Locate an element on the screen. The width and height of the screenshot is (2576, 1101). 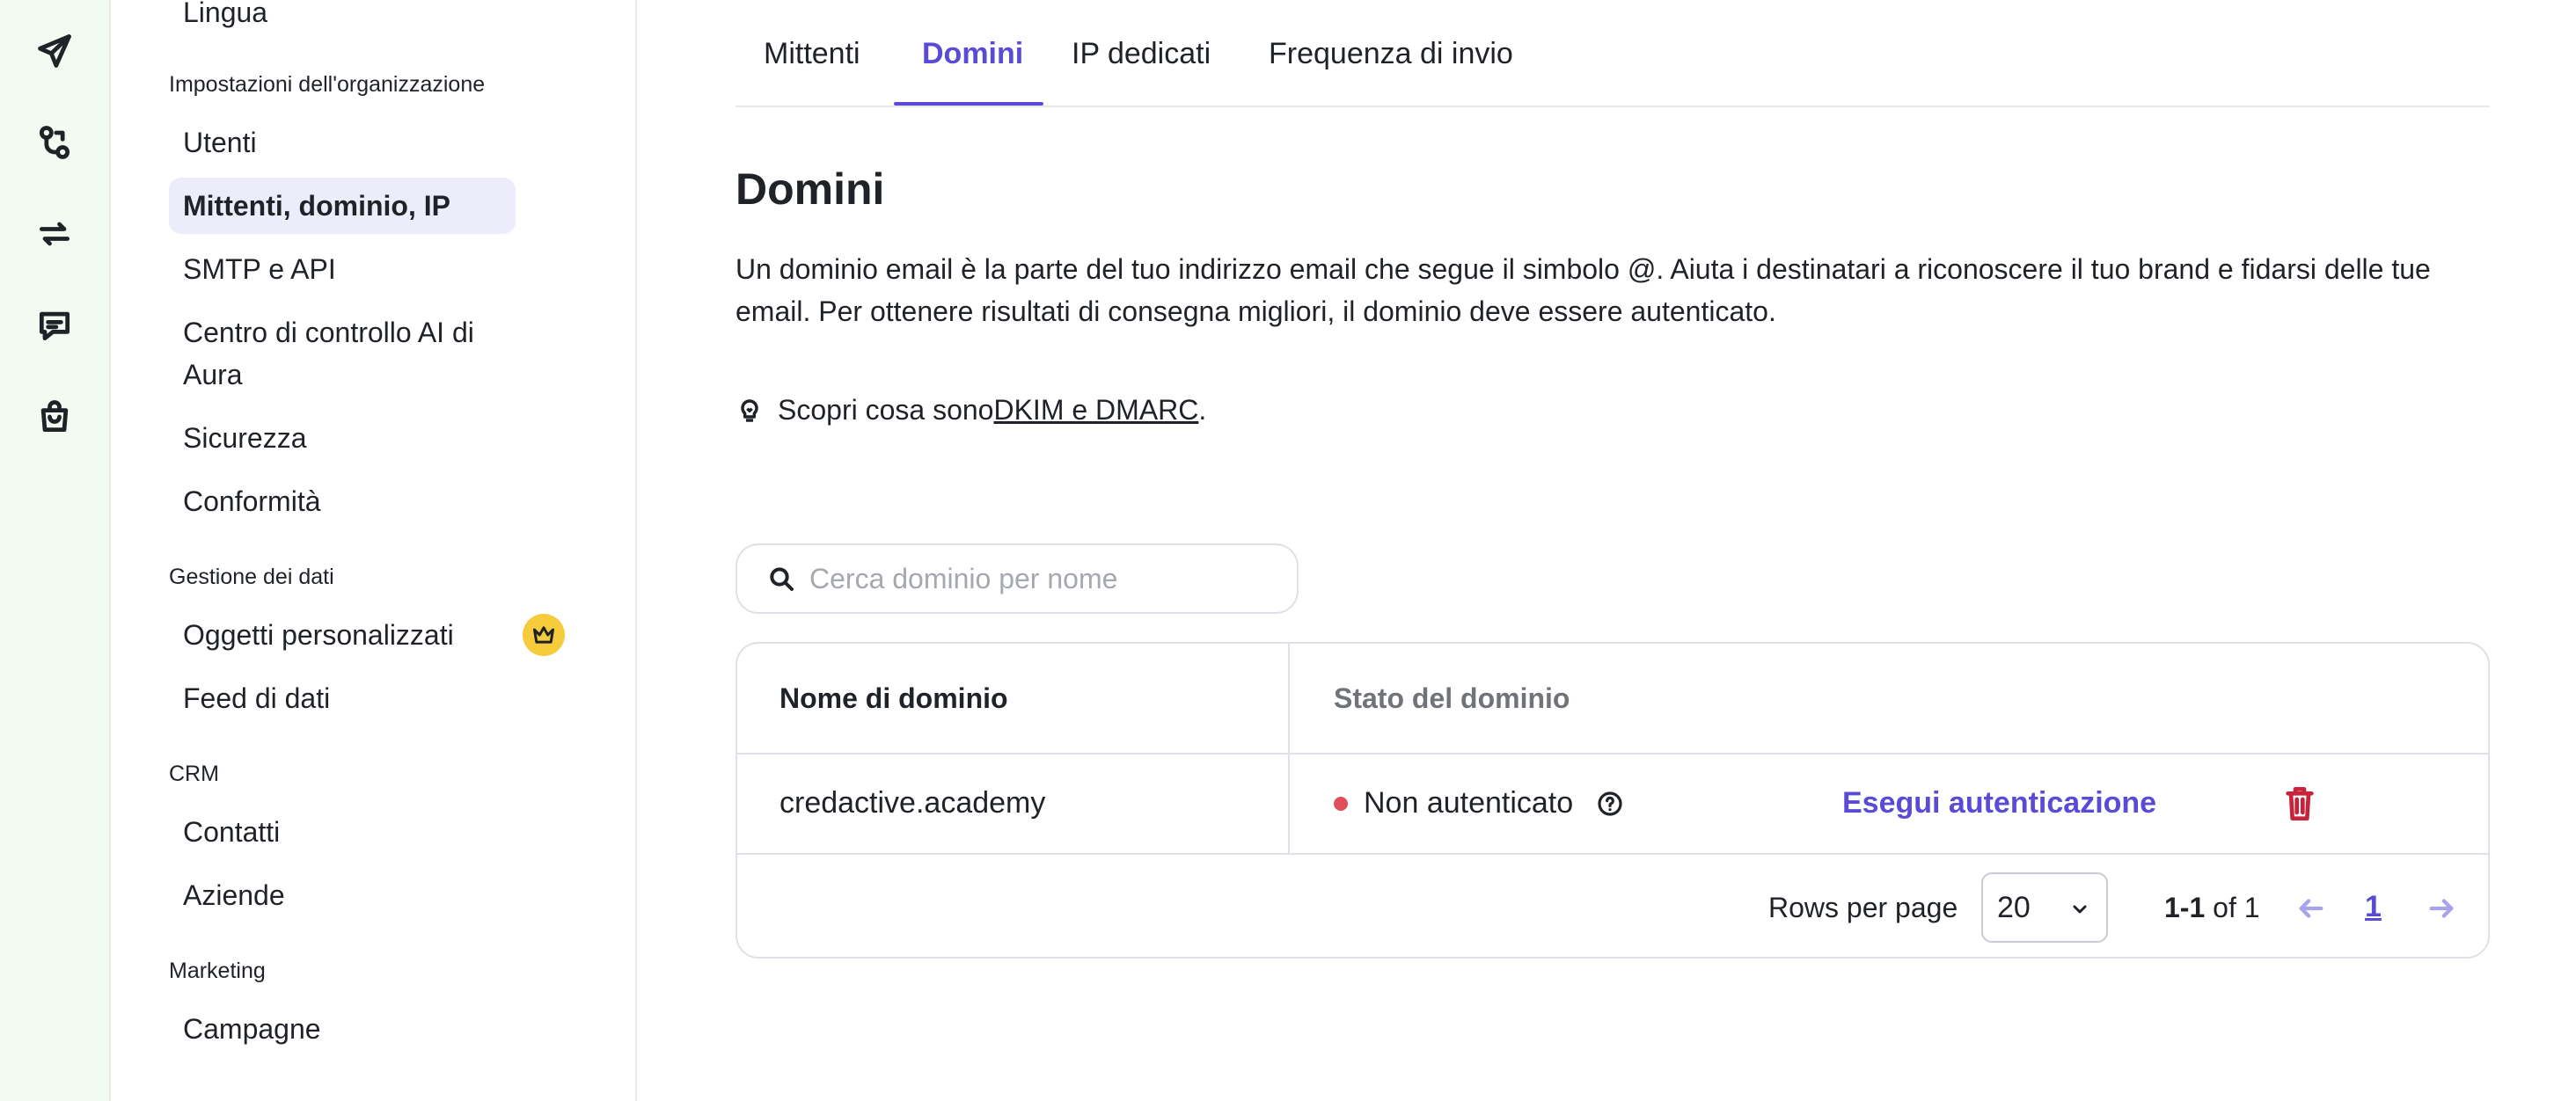
sidebar-group-title: Gestione dei dati is located at coordinates (252, 577).